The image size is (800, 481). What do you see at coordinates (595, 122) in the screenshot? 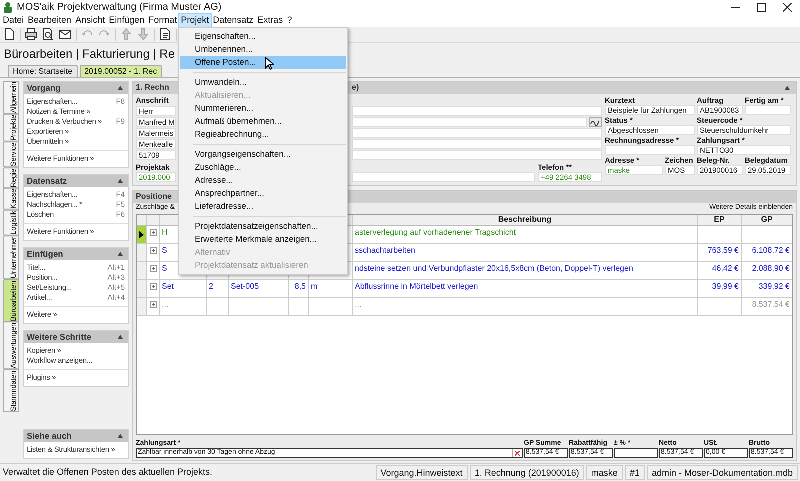
I see `signature-icon` at bounding box center [595, 122].